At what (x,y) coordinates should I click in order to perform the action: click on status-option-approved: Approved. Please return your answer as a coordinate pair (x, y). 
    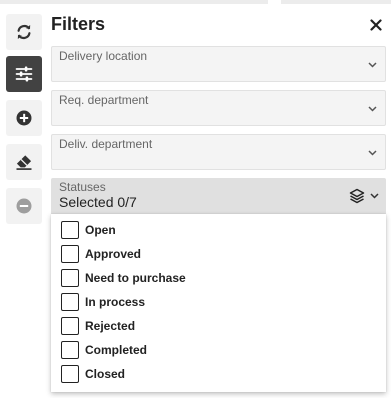
    Looking at the image, I should click on (218, 254).